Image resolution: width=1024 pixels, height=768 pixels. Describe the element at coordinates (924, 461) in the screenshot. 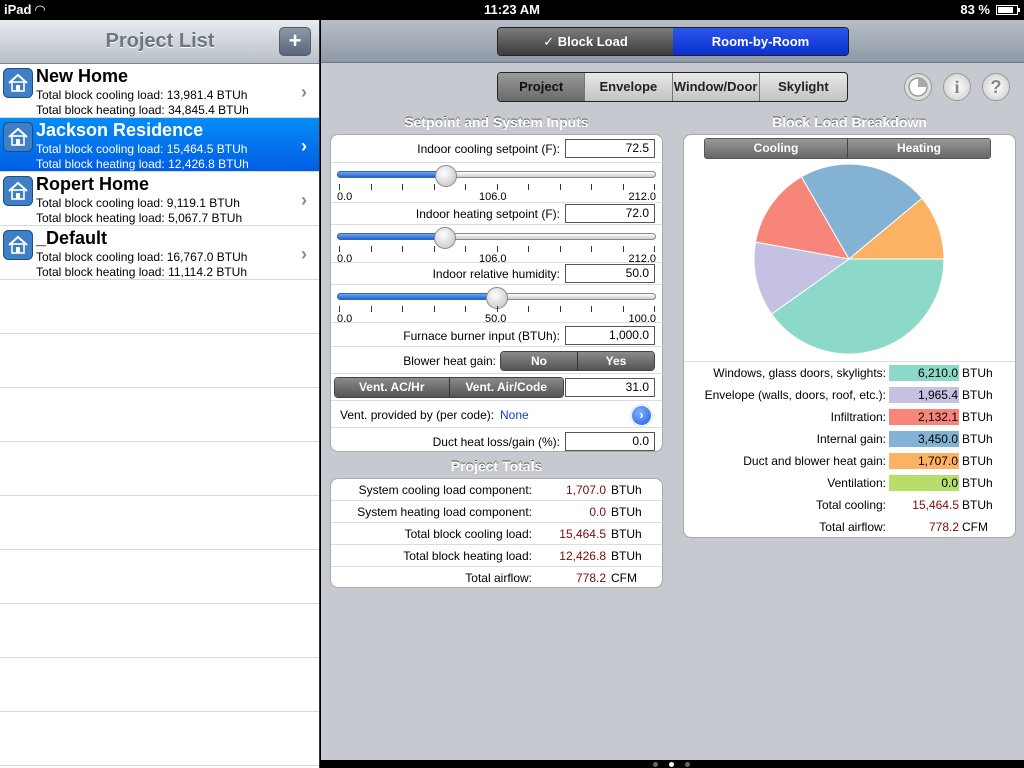

I see `breakdown-value: 1,707.0` at that location.